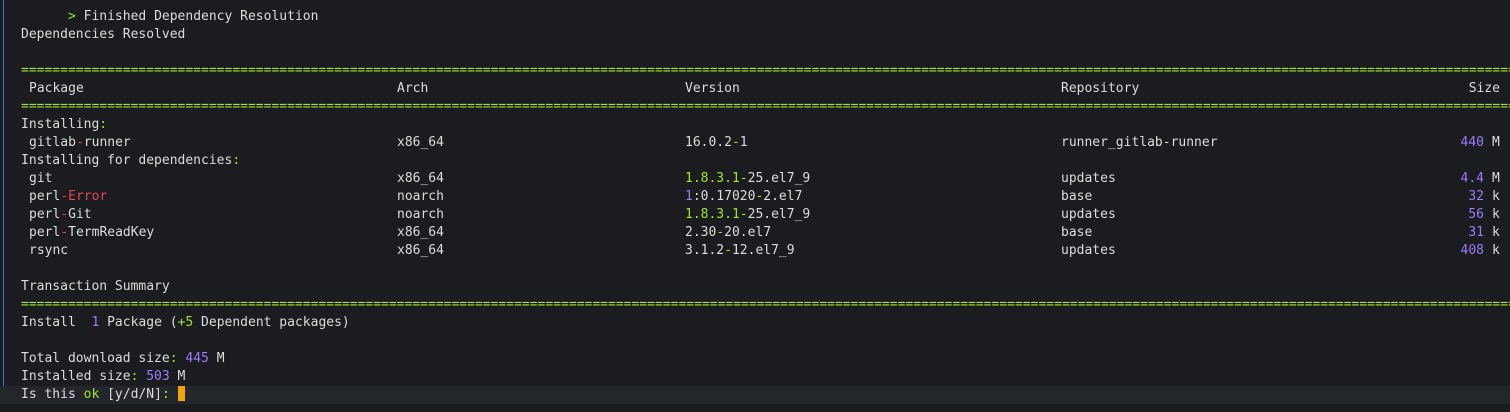 This screenshot has width=1510, height=412. Describe the element at coordinates (755, 395) in the screenshot. I see `prompt-row-highlight` at that location.